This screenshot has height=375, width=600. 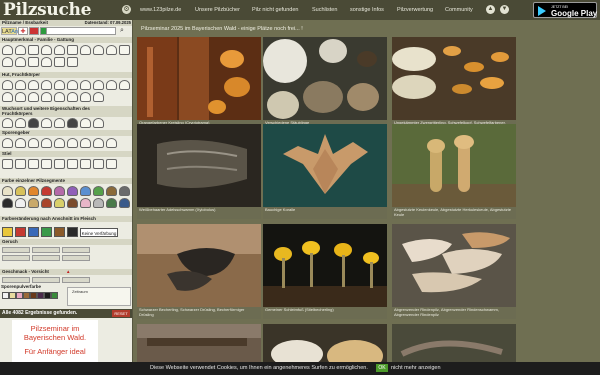 What do you see at coordinates (325, 271) in the screenshot?
I see `mushroom-card: Gemeiner Schleimfuß (Stielbecherling)` at bounding box center [325, 271].